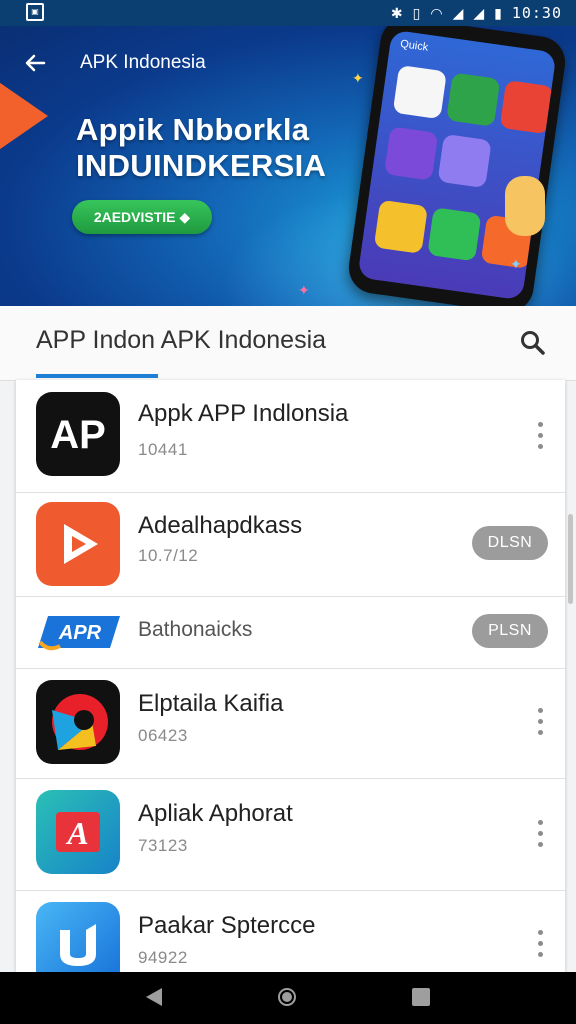 This screenshot has height=1024, width=576. What do you see at coordinates (396, 12) in the screenshot?
I see `bluetooth-icon: ✱` at bounding box center [396, 12].